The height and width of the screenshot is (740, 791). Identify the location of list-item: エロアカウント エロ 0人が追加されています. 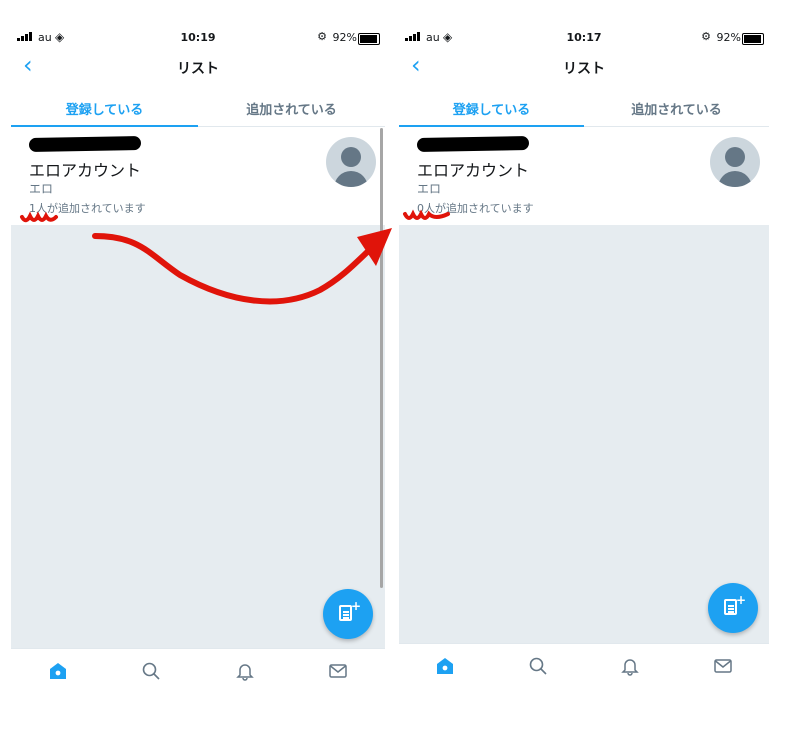
(584, 176).